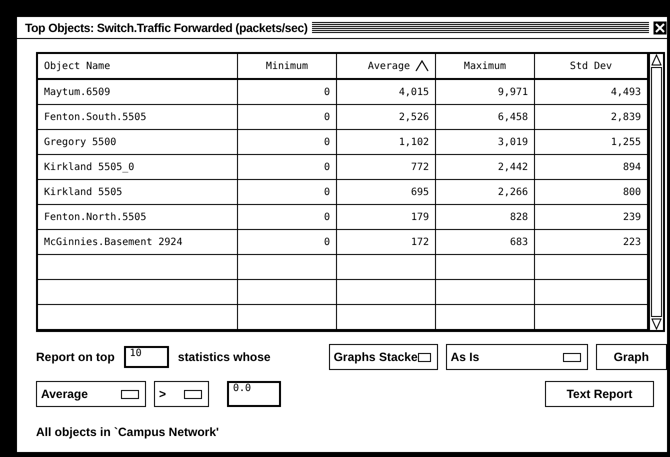 Image resolution: width=670 pixels, height=457 pixels. I want to click on table-cell: 3,019, so click(485, 142).